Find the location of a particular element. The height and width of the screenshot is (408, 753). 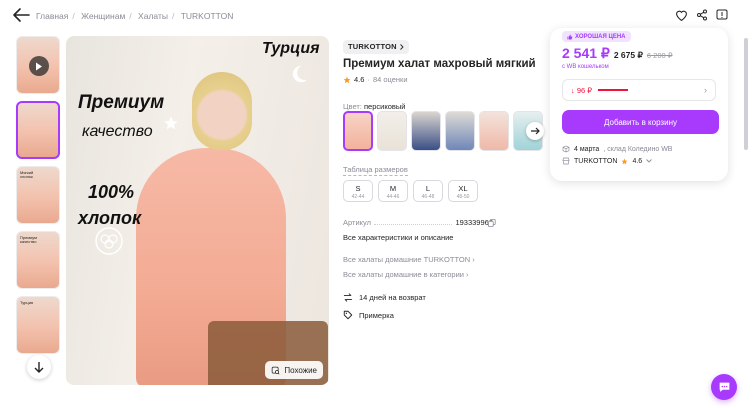

crescent-moon-icon is located at coordinates (300, 74).